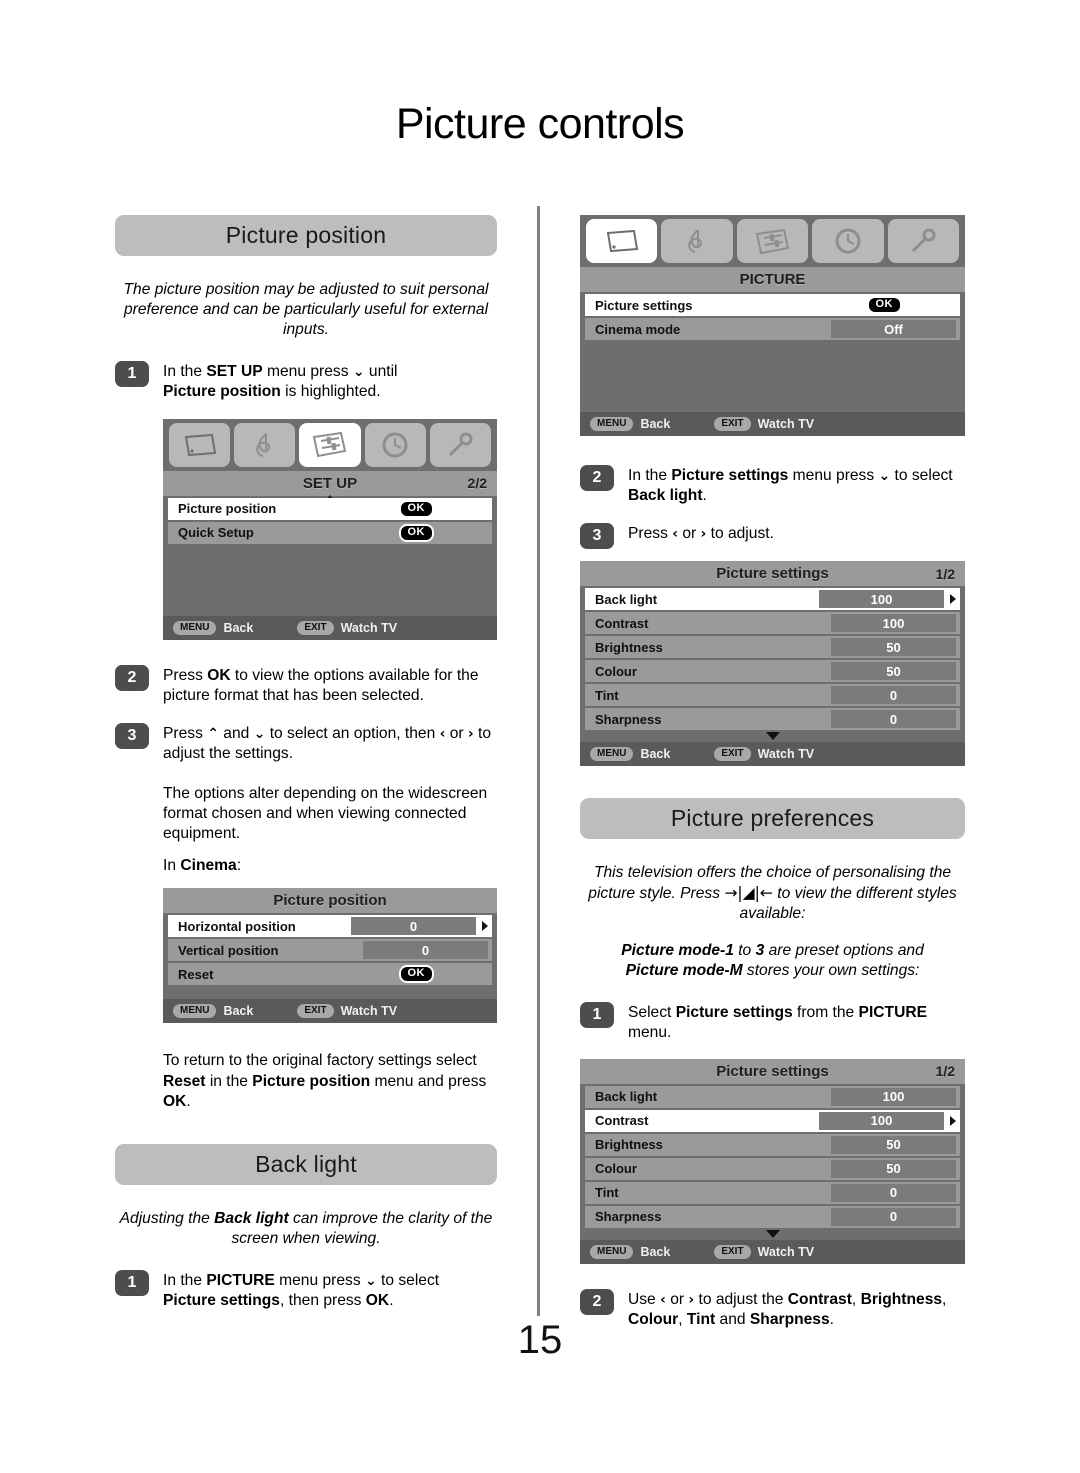  What do you see at coordinates (185, 675) in the screenshot?
I see `step-text-part: Press` at bounding box center [185, 675].